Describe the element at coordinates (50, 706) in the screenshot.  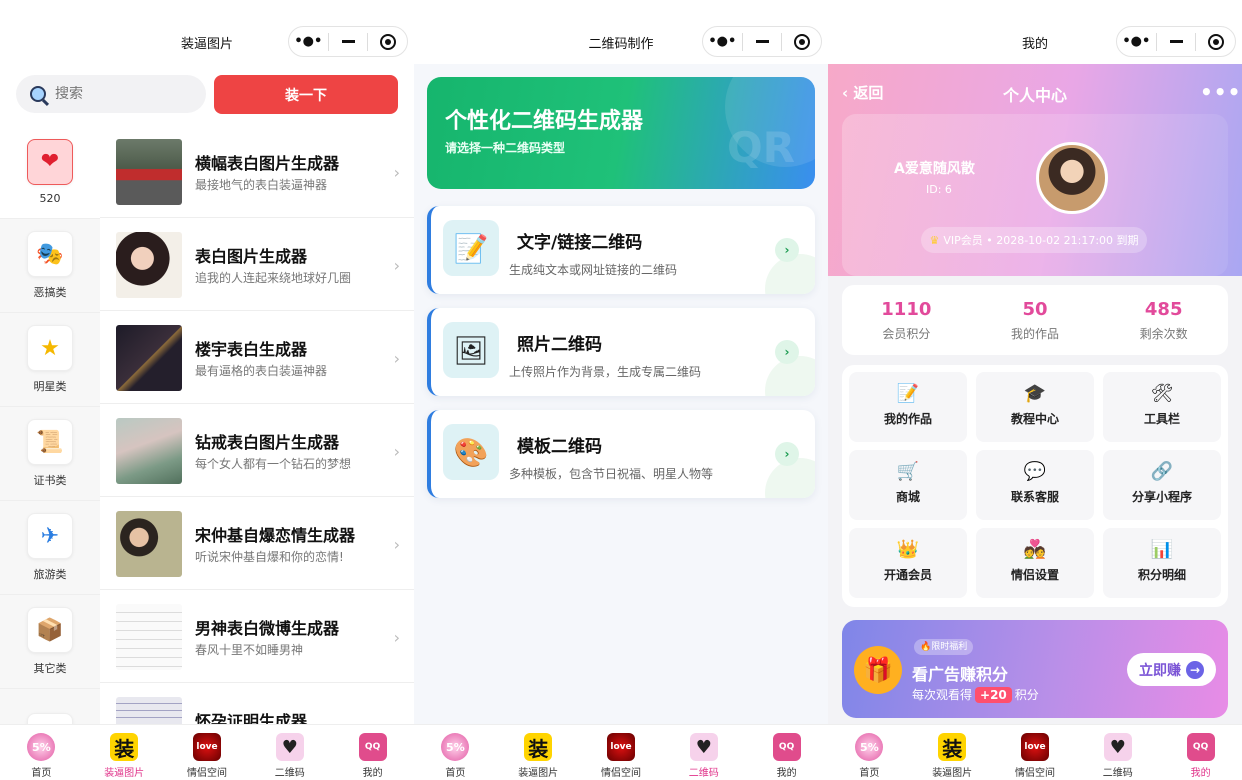
I see `category-more` at that location.